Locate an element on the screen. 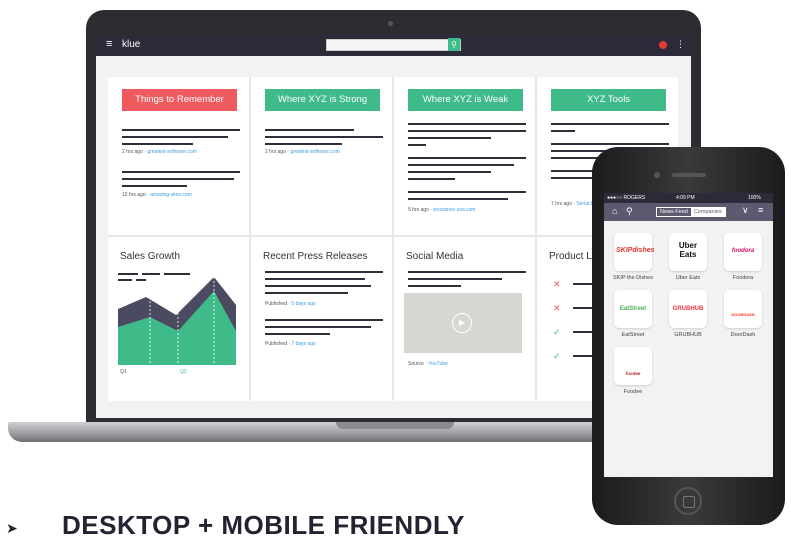 The image size is (791, 536). card-title: Recent Press Releases is located at coordinates (315, 256).